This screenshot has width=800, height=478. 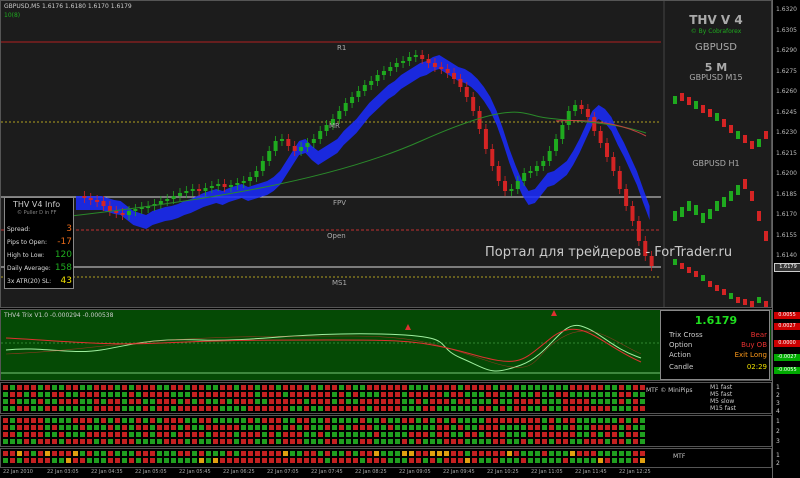 I want to click on price-label: 1.6200, so click(x=786, y=173).